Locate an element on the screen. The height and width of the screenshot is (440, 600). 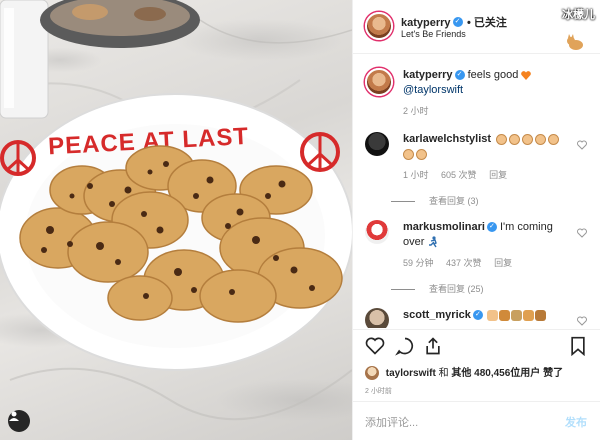
liked-others: 其他 is located at coordinates (461, 373).